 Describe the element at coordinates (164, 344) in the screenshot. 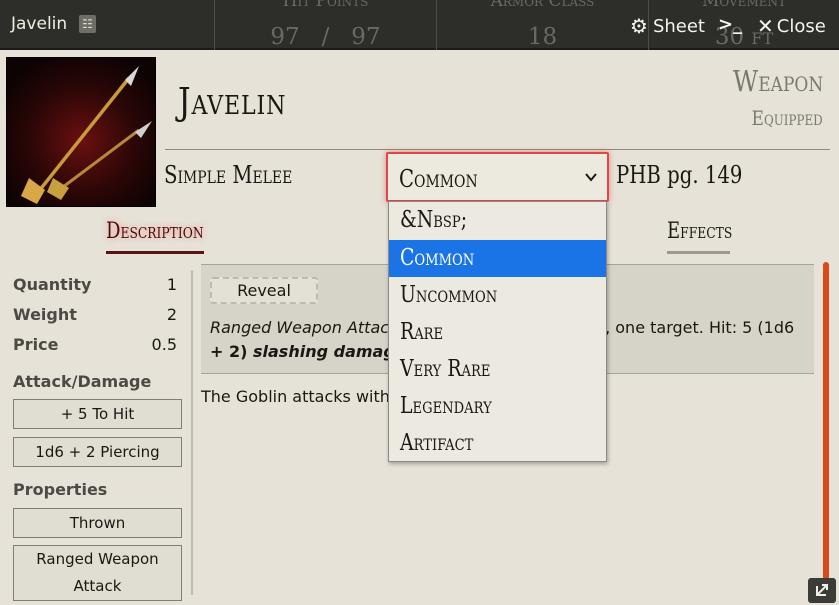

I see `price-value: 0.5` at that location.